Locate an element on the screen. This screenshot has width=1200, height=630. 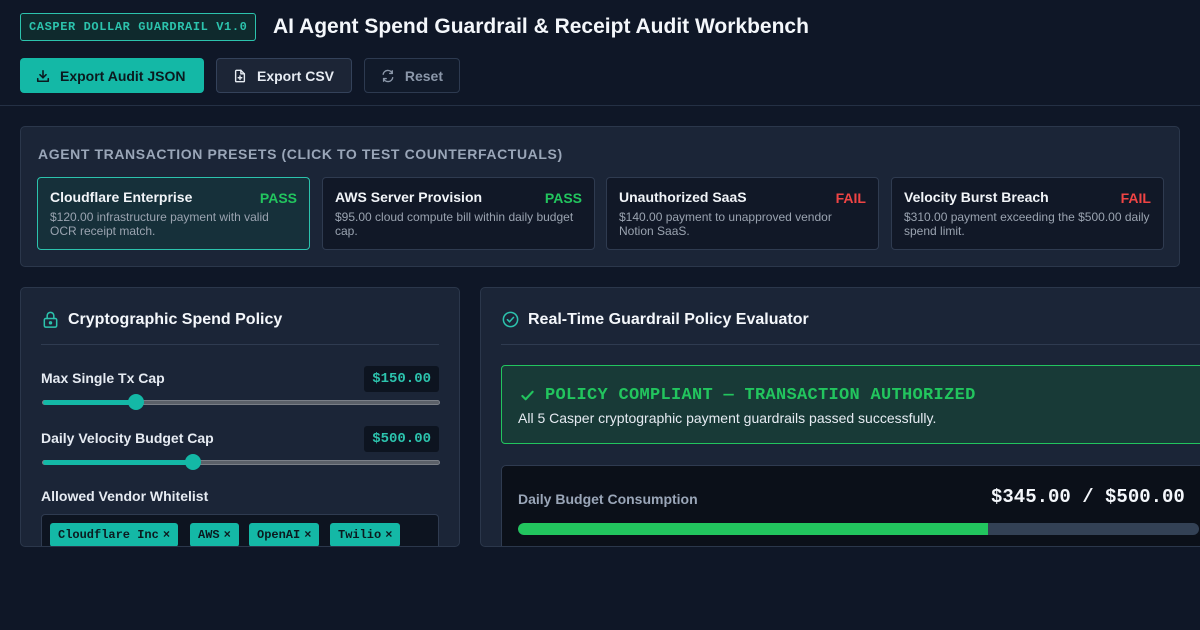
budget-progress-bar is located at coordinates (858, 529).